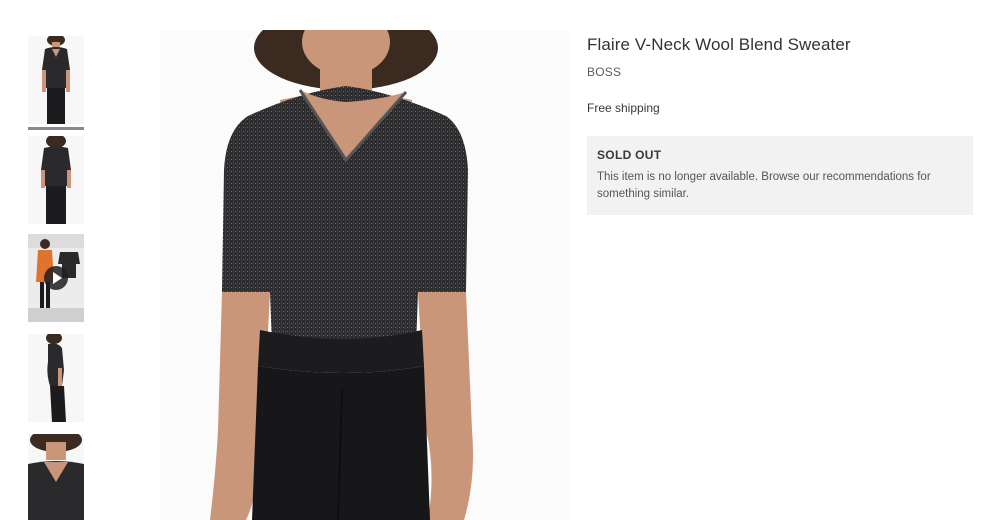 The height and width of the screenshot is (520, 1000). I want to click on brand-link: BOSS, so click(780, 72).